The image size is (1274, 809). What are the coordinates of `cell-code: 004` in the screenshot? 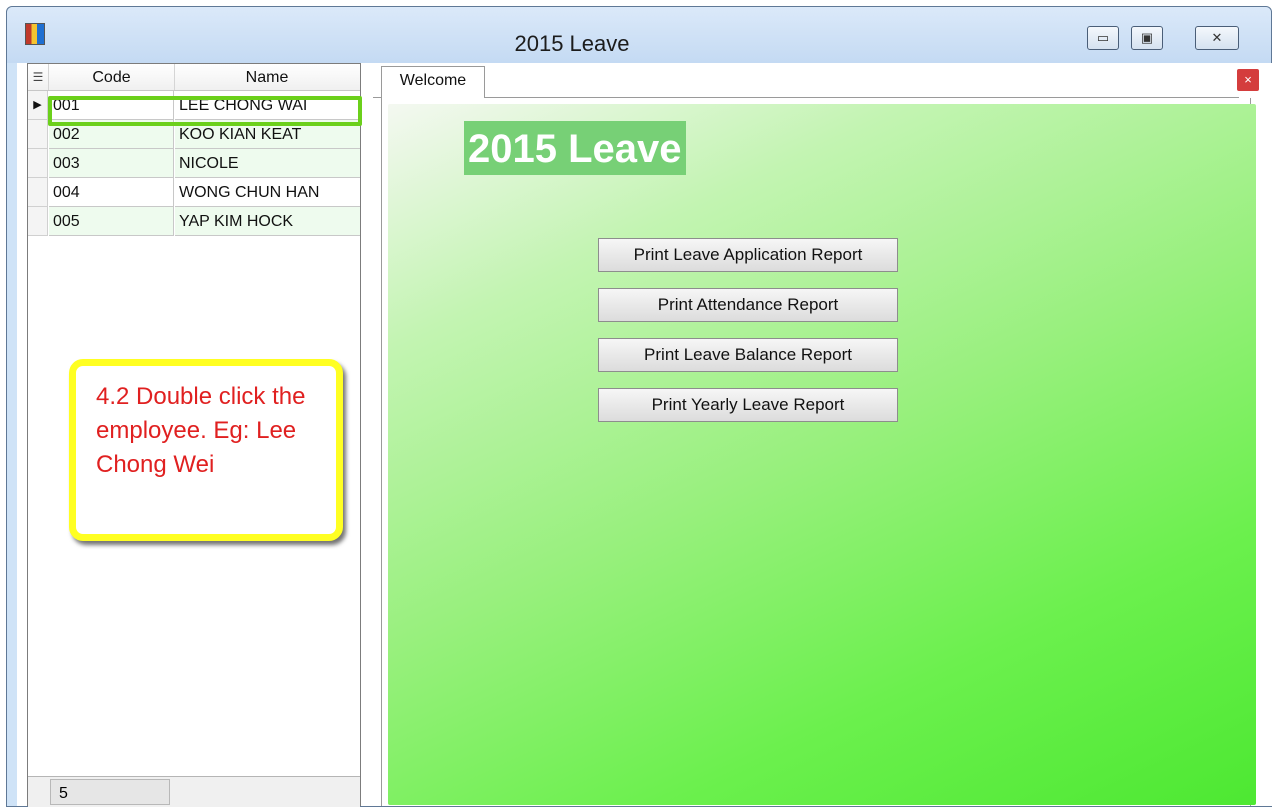 It's located at (111, 192).